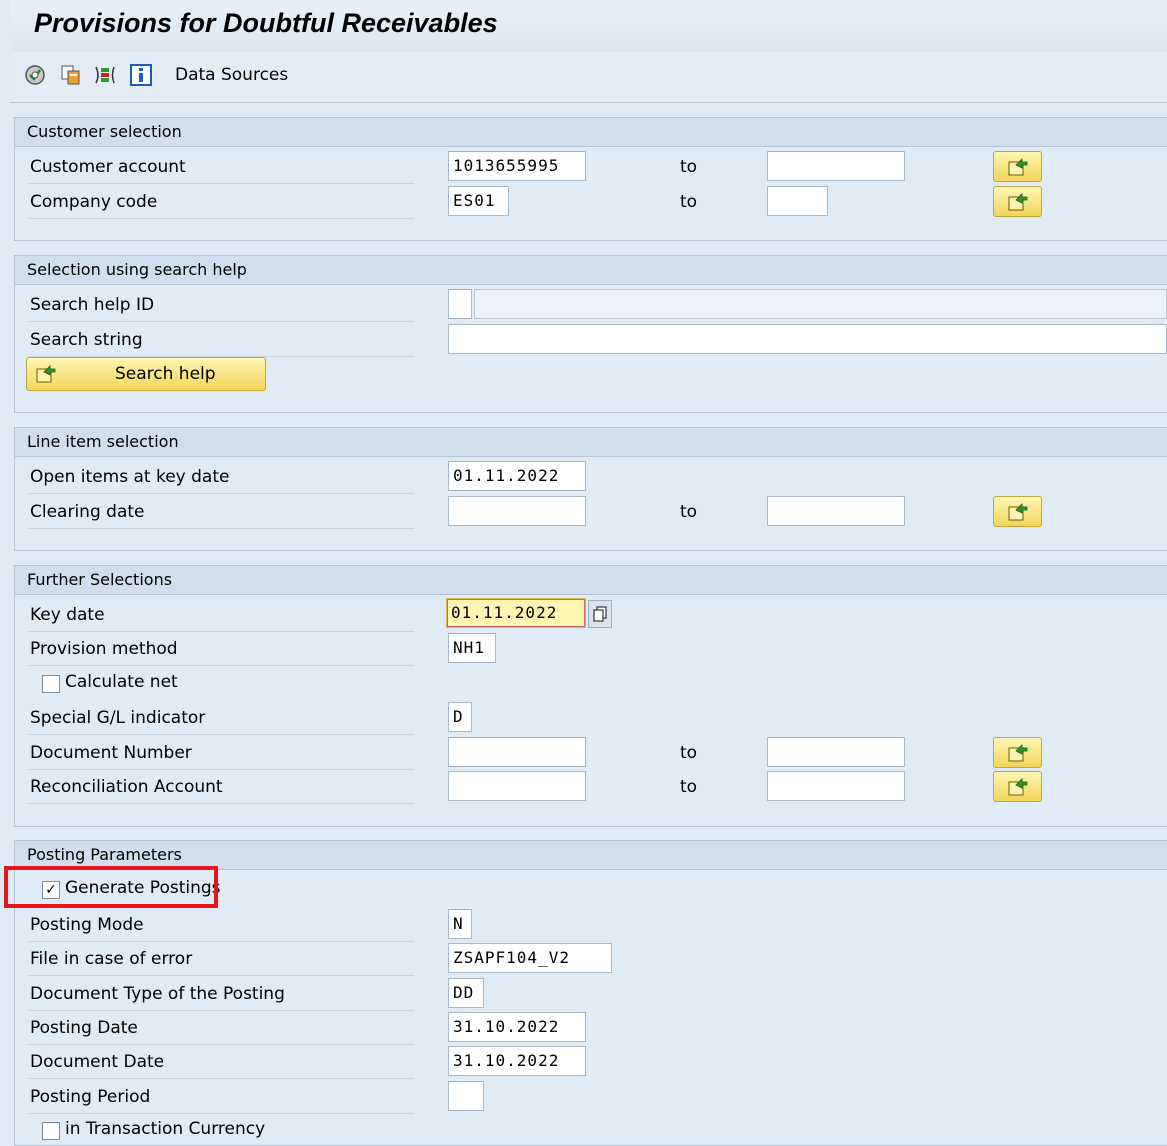 The image size is (1167, 1146). Describe the element at coordinates (516, 613) in the screenshot. I see `key-date-input: 01.11.2022` at that location.